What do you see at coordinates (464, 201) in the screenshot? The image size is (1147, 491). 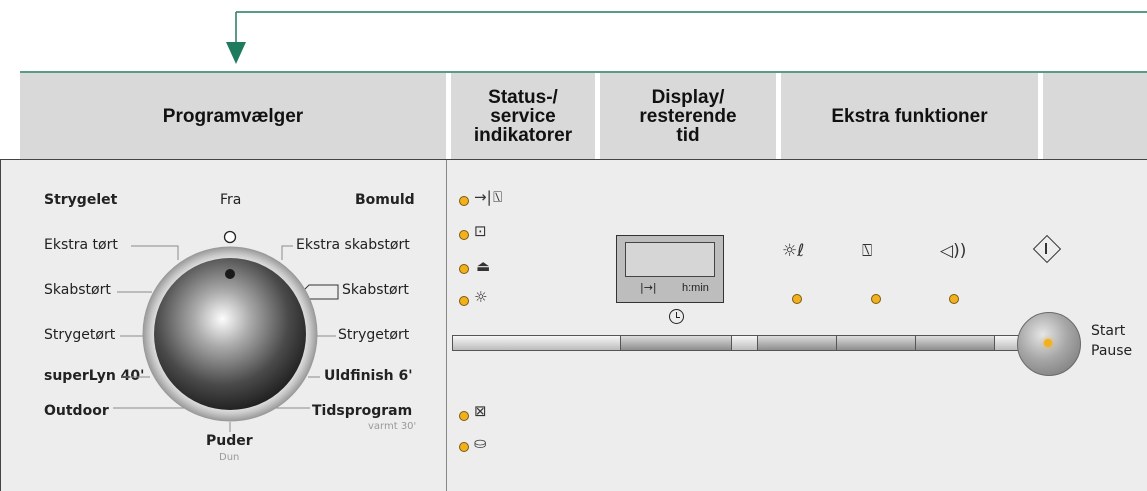 I see `status-led-end` at bounding box center [464, 201].